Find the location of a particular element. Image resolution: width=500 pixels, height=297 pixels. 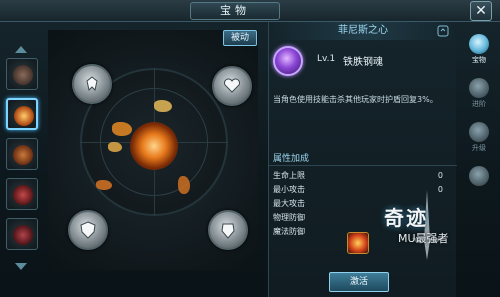

logo-title: 奇迹 is located at coordinates (406, 218).